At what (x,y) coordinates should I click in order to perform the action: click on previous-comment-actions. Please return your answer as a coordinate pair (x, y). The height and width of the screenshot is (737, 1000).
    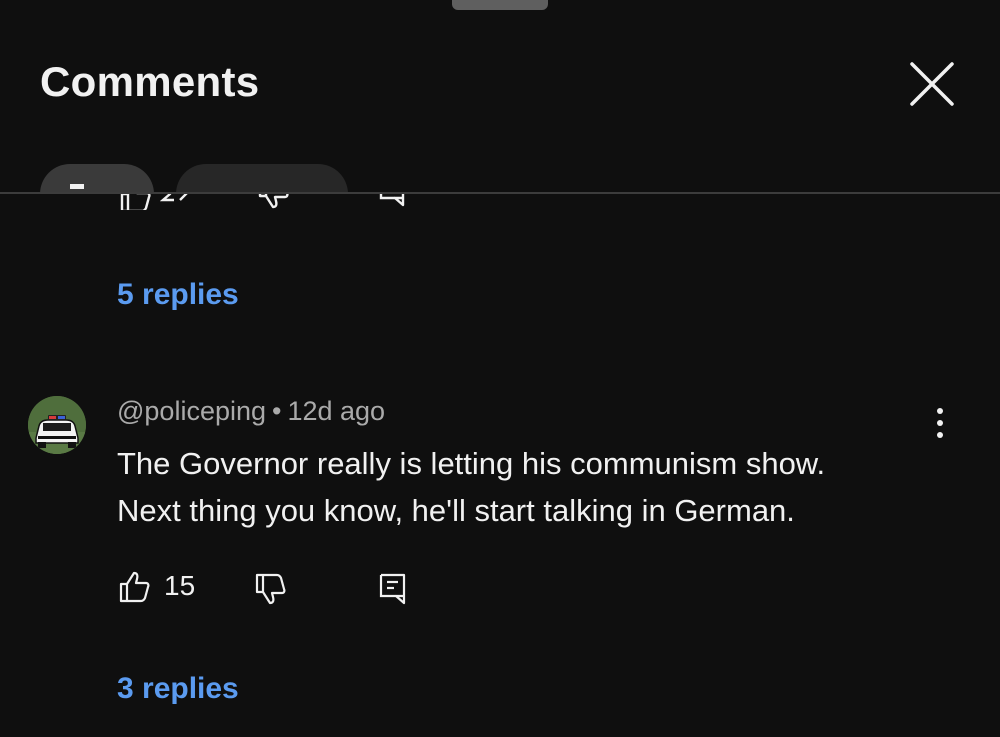
    Looking at the image, I should click on (500, 202).